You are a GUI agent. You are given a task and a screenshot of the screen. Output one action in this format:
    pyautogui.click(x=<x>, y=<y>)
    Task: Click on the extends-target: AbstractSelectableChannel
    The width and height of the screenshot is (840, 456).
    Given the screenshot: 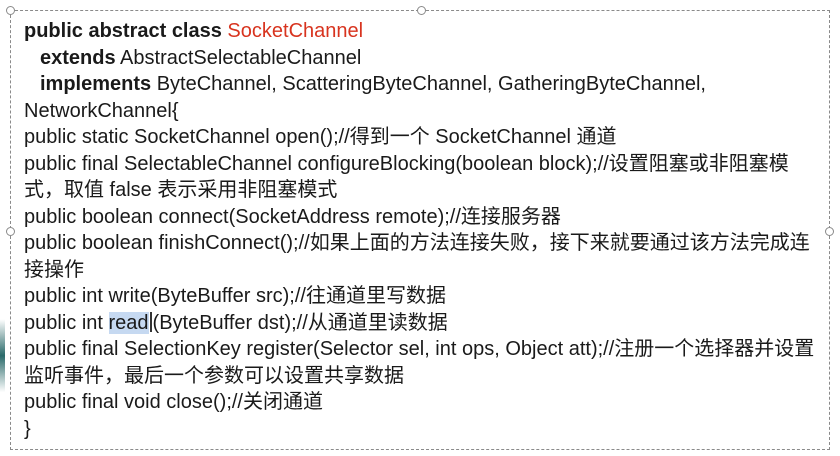 What is the action you would take?
    pyautogui.click(x=238, y=57)
    